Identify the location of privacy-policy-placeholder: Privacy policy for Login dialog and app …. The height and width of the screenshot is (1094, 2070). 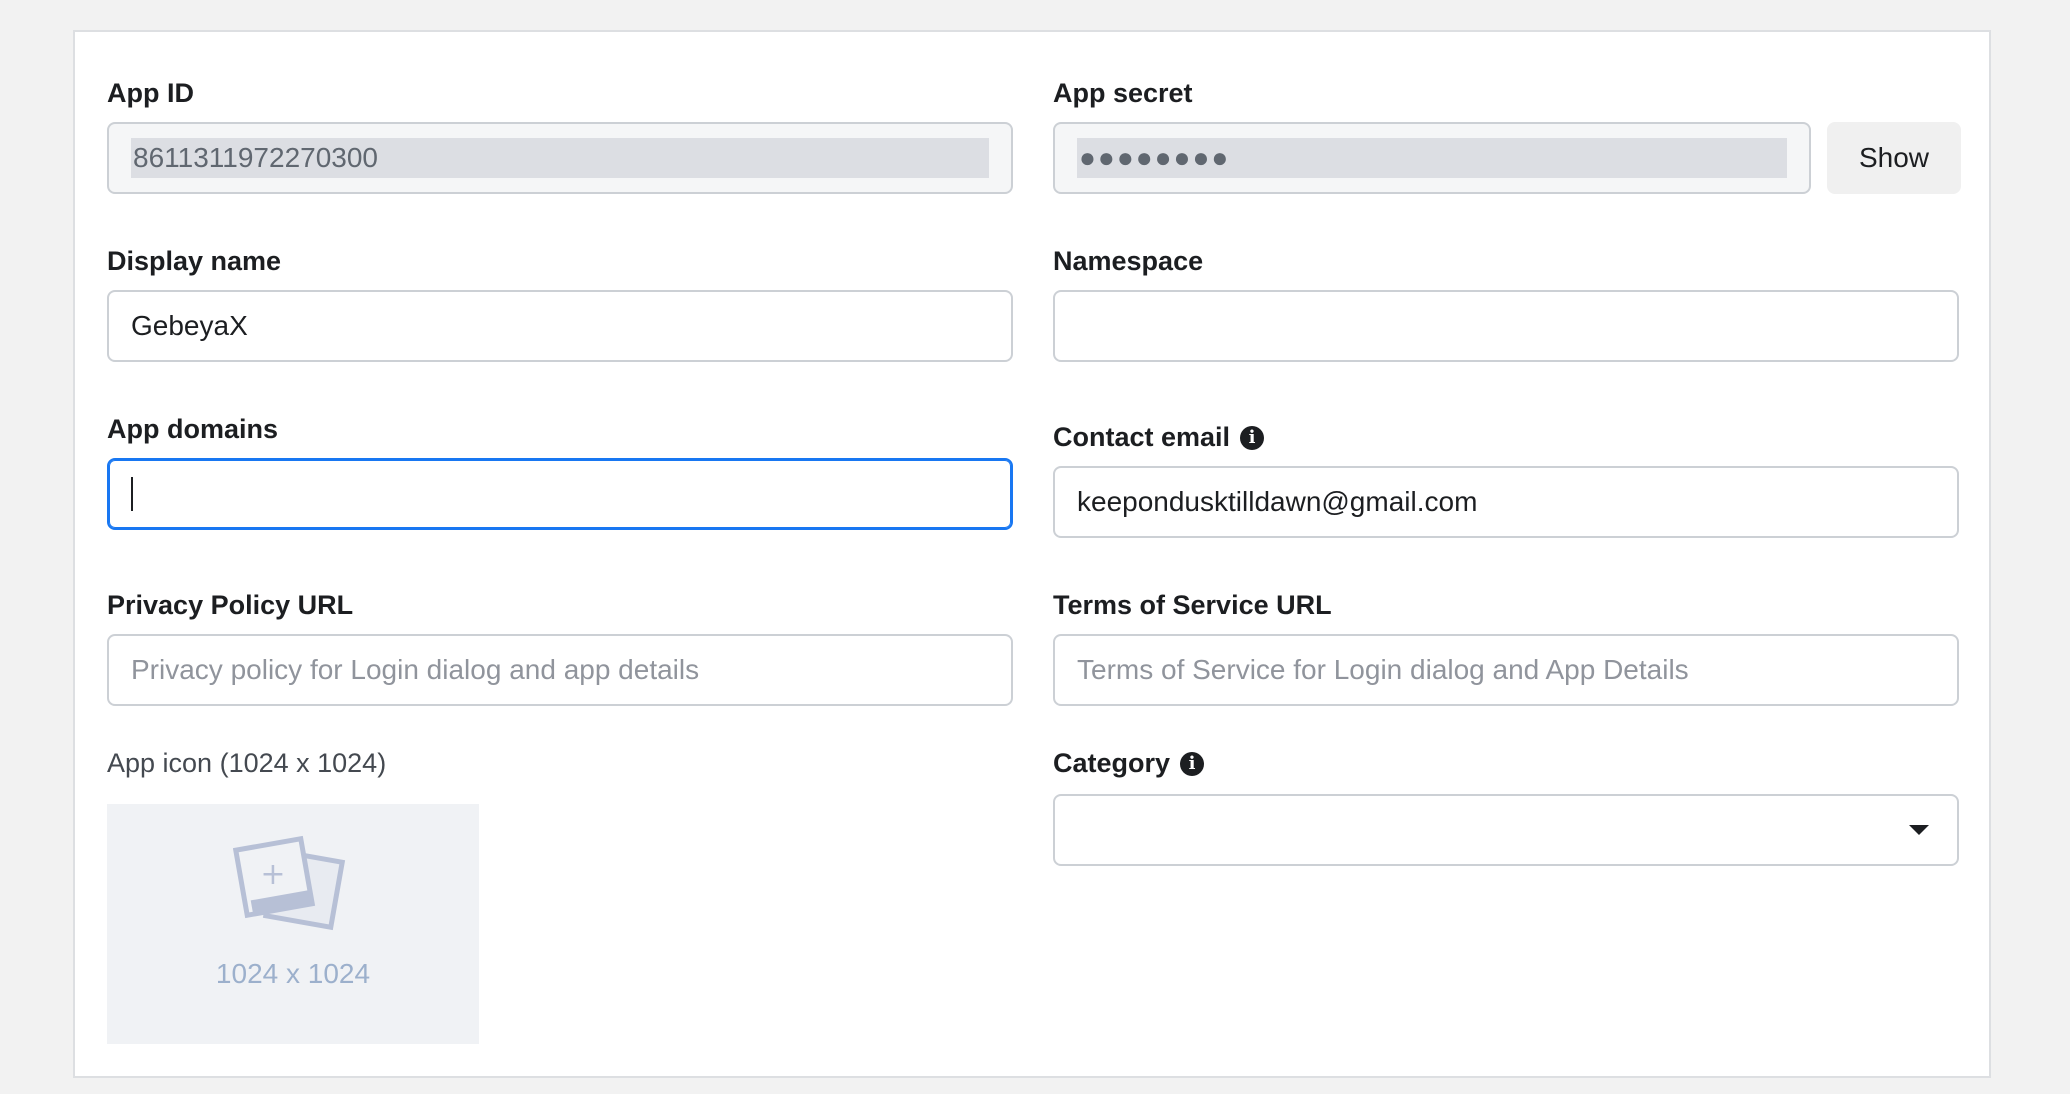
(415, 669).